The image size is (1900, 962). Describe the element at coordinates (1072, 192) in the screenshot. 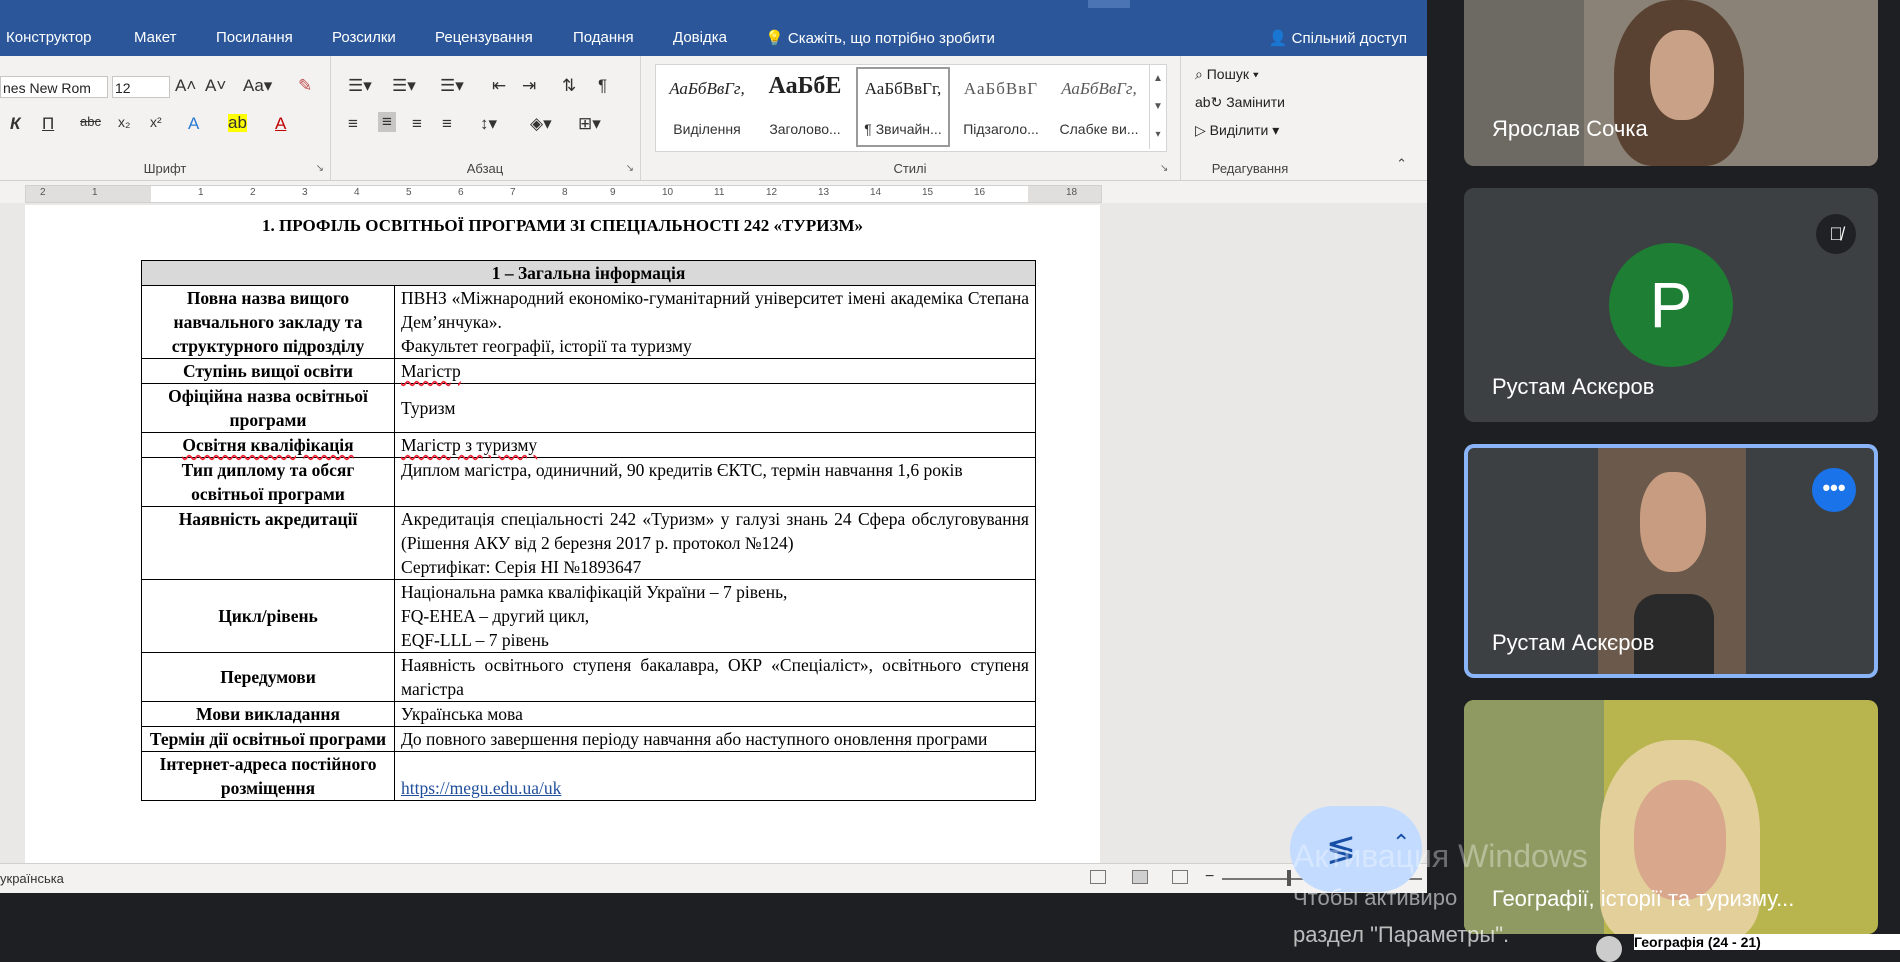

I see `ruler-mark: 18` at that location.